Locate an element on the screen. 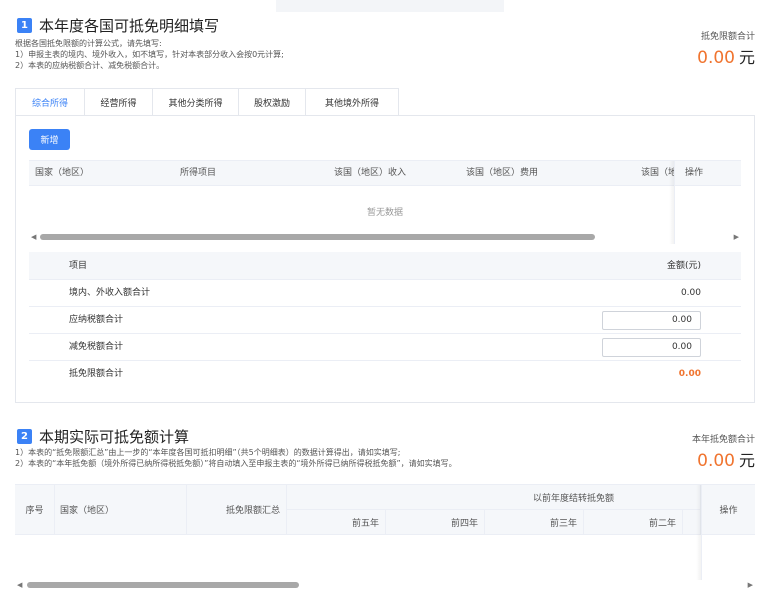 The width and height of the screenshot is (771, 600). col-second-prior-year: 前二年 is located at coordinates (633, 522).